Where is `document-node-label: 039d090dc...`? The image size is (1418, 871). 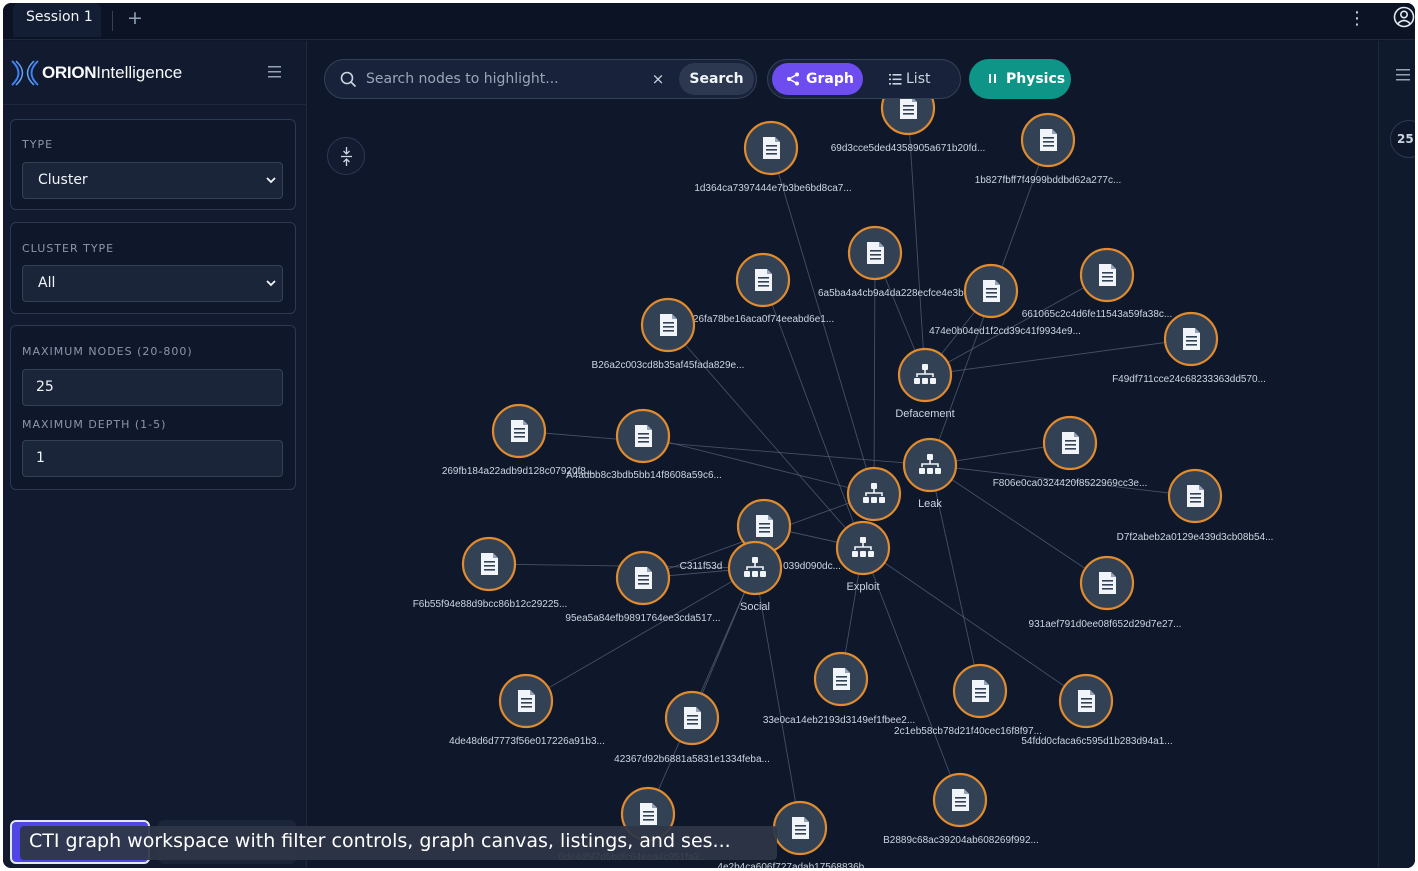
document-node-label: 039d090dc... is located at coordinates (812, 566).